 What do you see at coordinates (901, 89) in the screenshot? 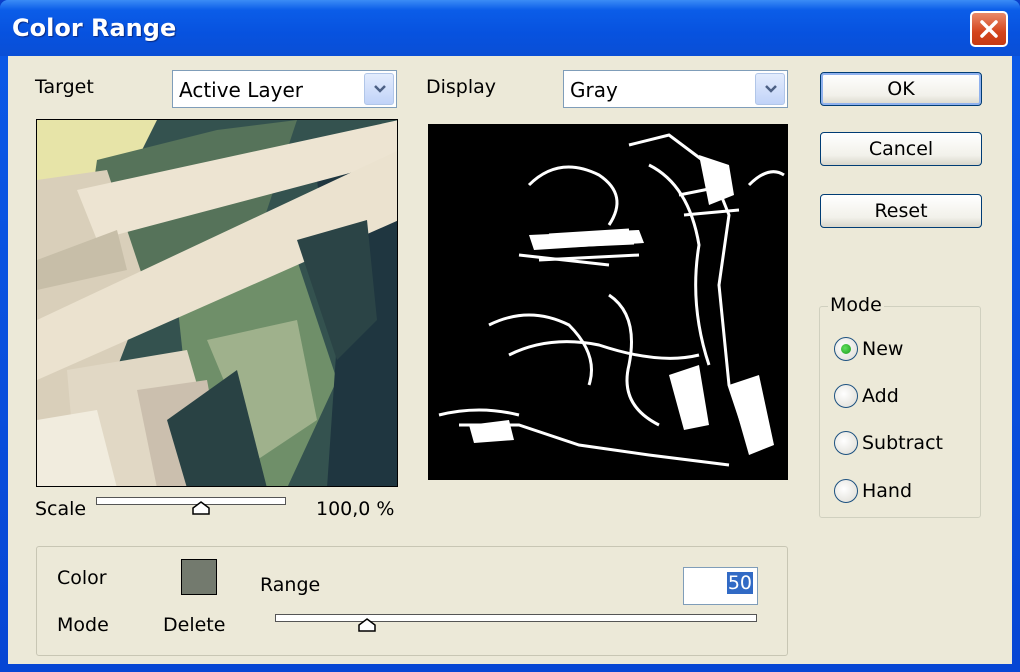
I see `ok-button: OK` at bounding box center [901, 89].